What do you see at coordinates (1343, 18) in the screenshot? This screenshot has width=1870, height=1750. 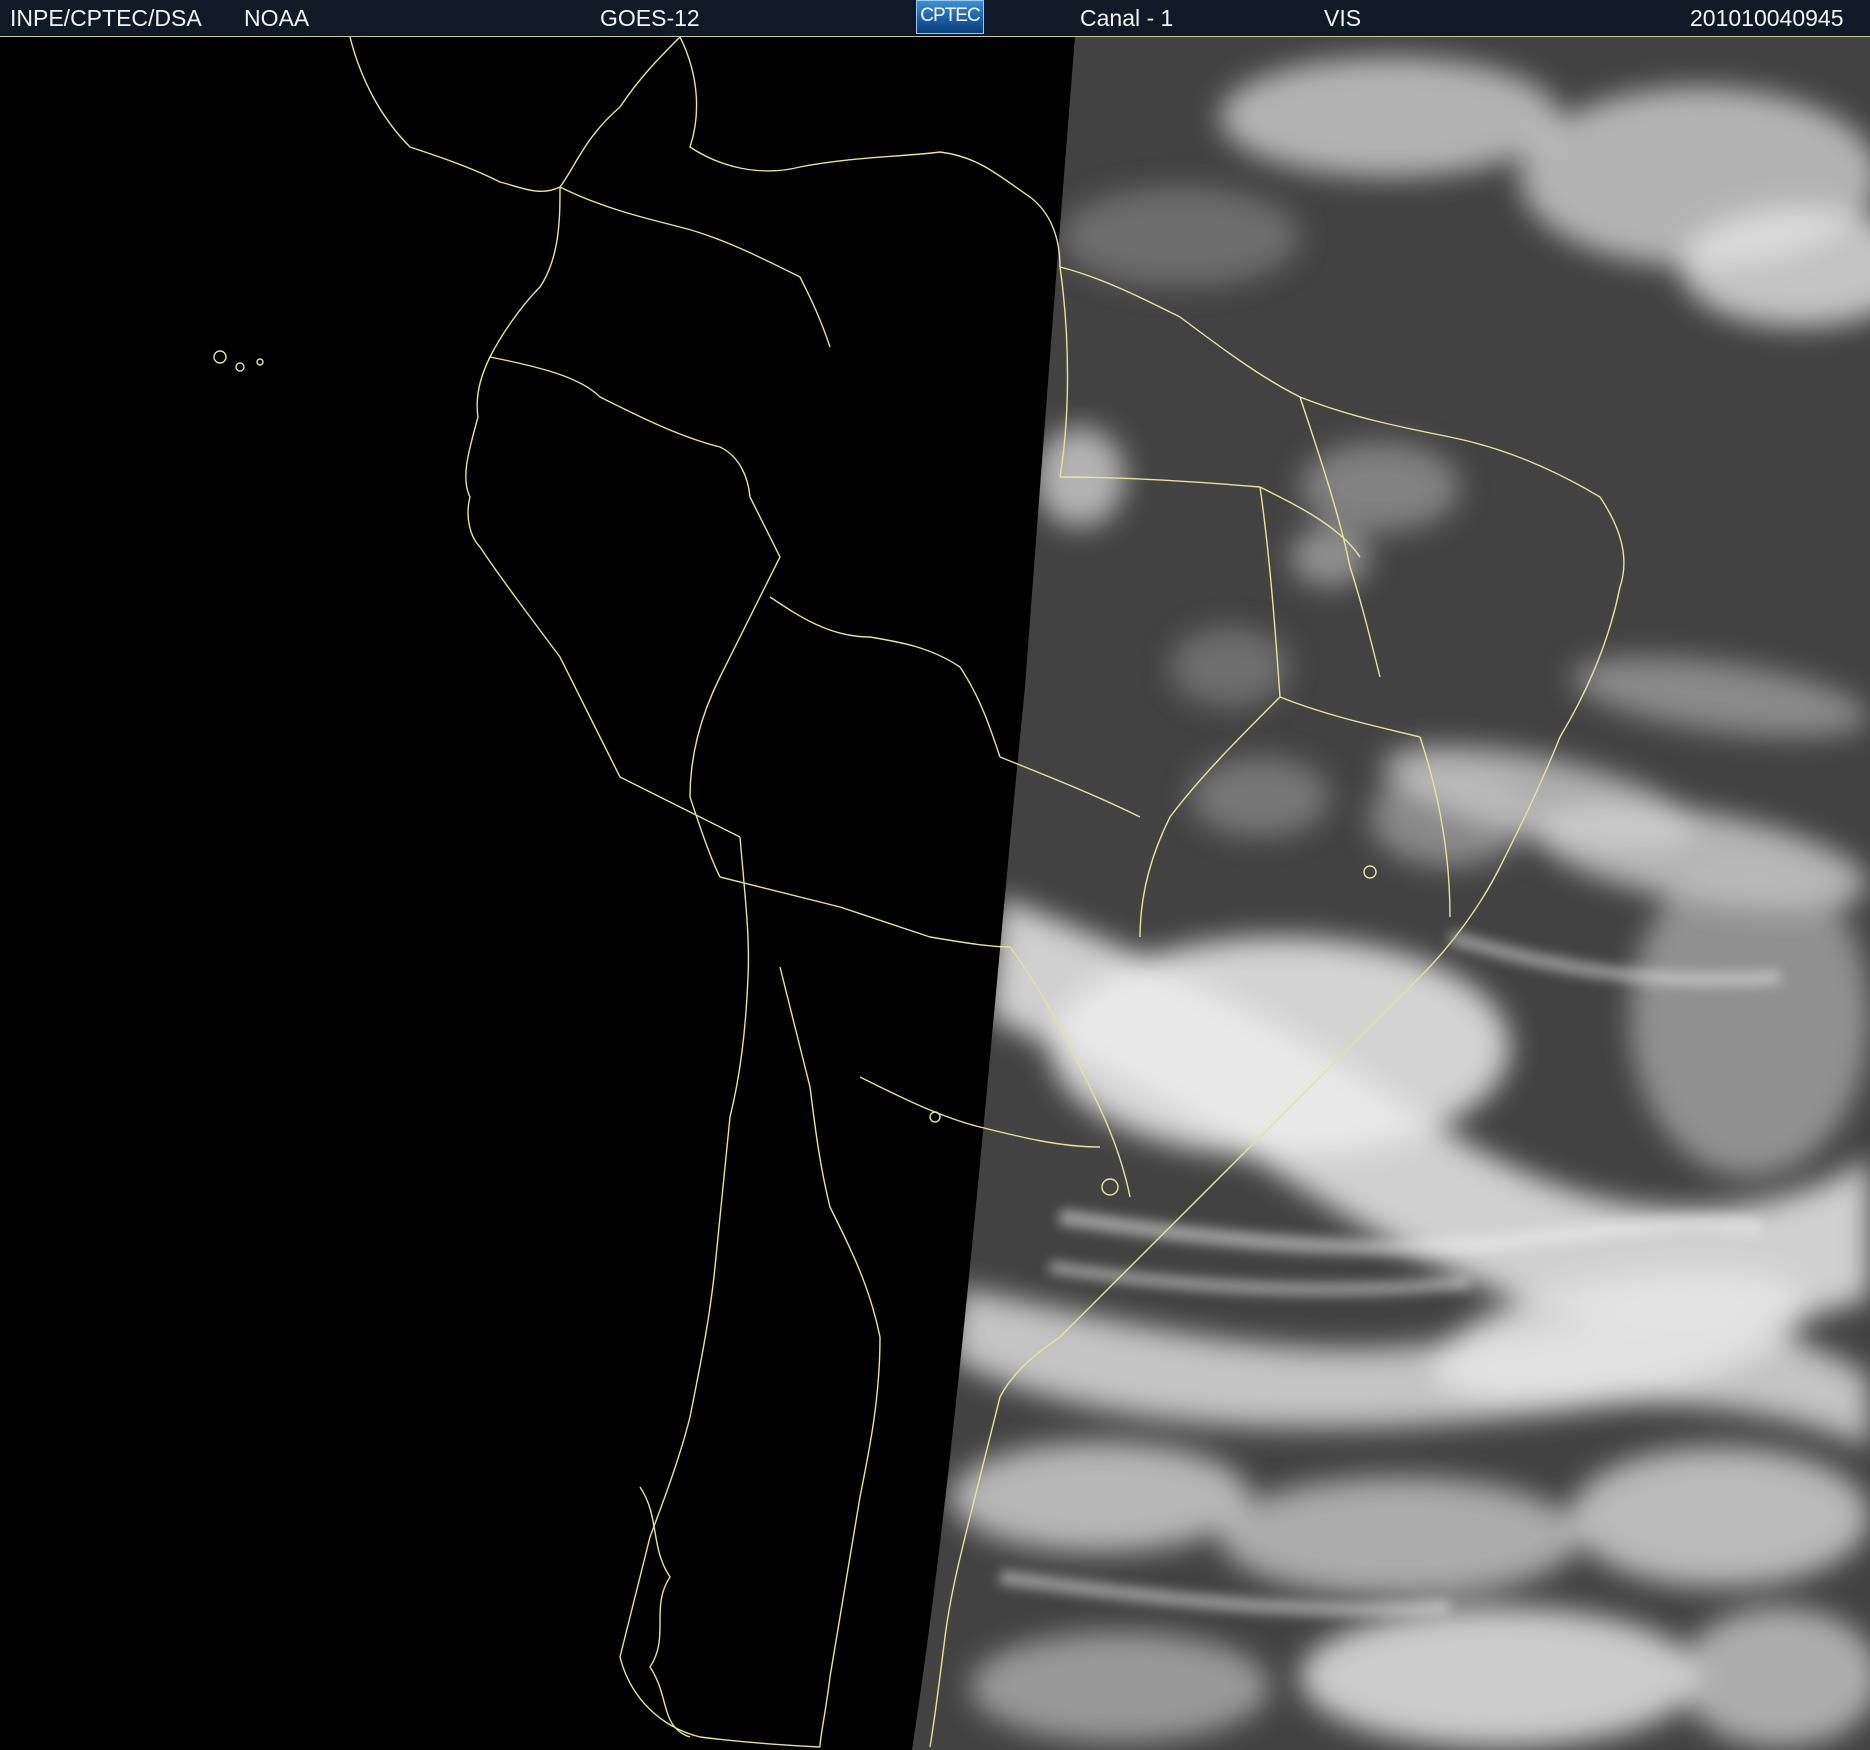 I see `band-label: VIS` at bounding box center [1343, 18].